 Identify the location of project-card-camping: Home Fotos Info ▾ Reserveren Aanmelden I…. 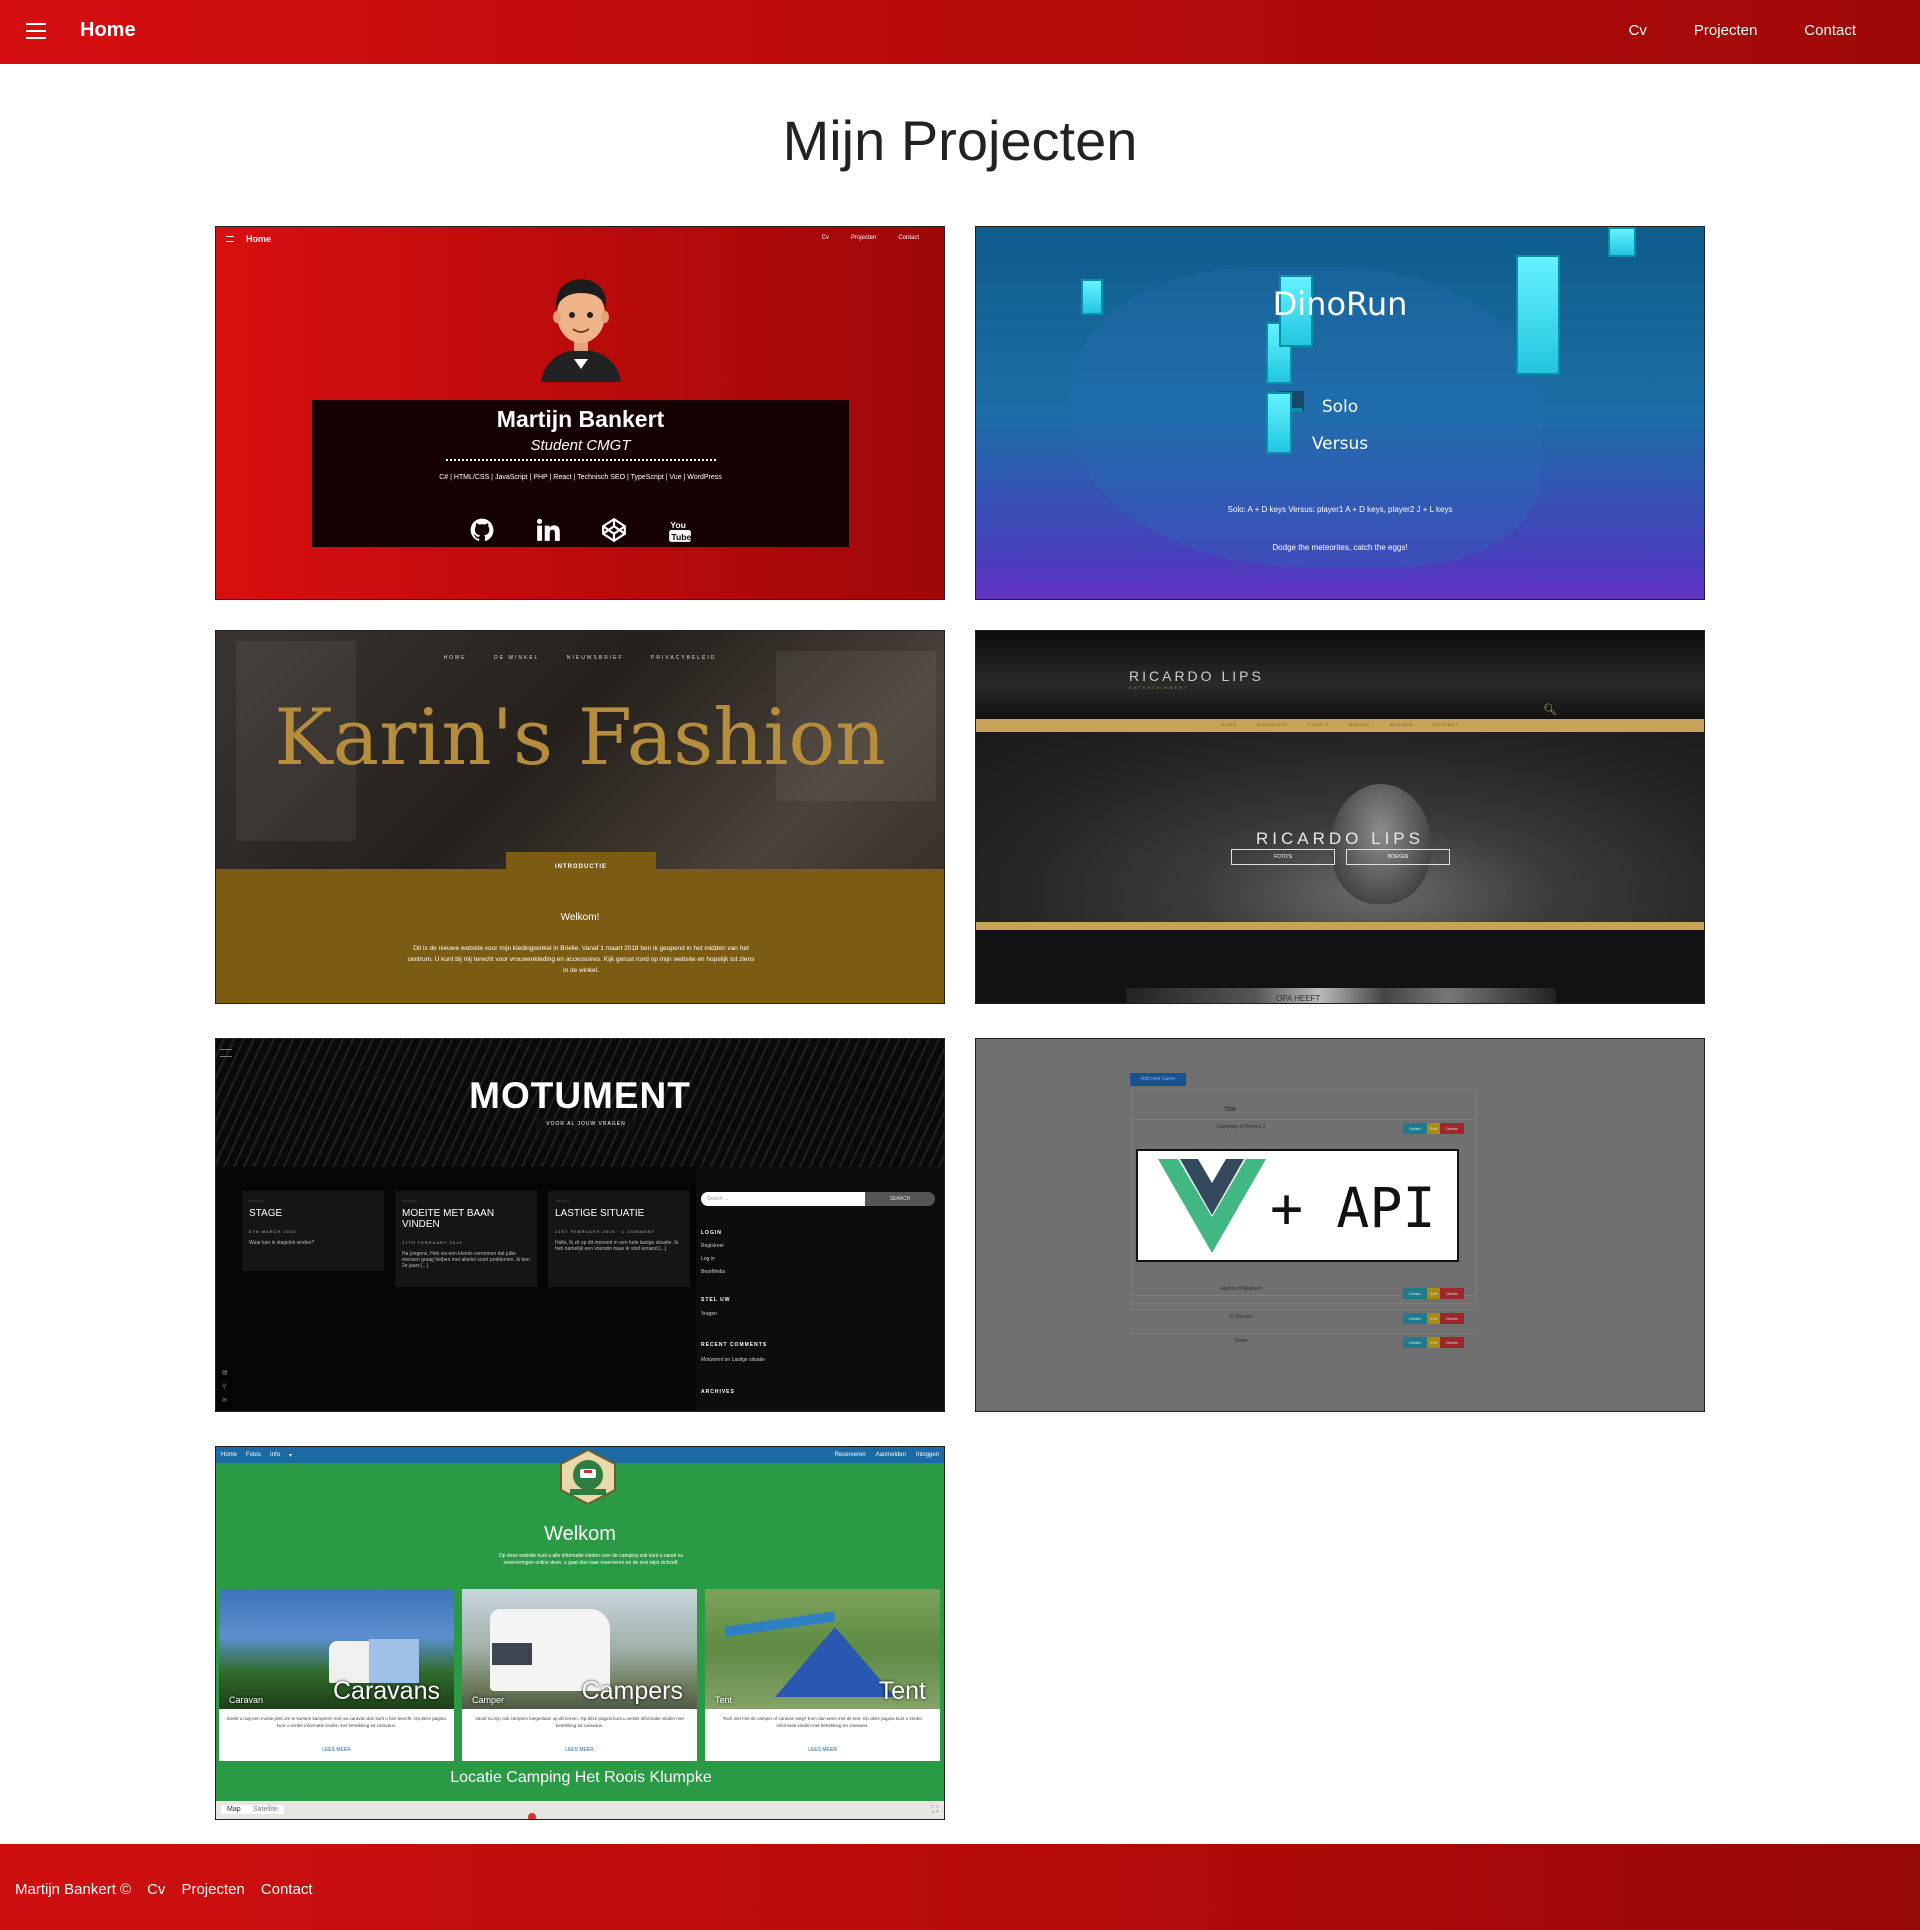
(580, 1633).